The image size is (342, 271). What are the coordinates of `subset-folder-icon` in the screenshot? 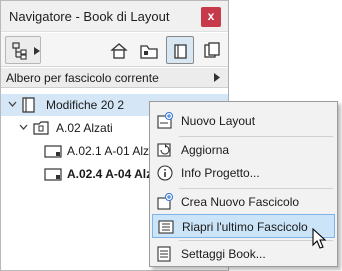 It's located at (41, 128).